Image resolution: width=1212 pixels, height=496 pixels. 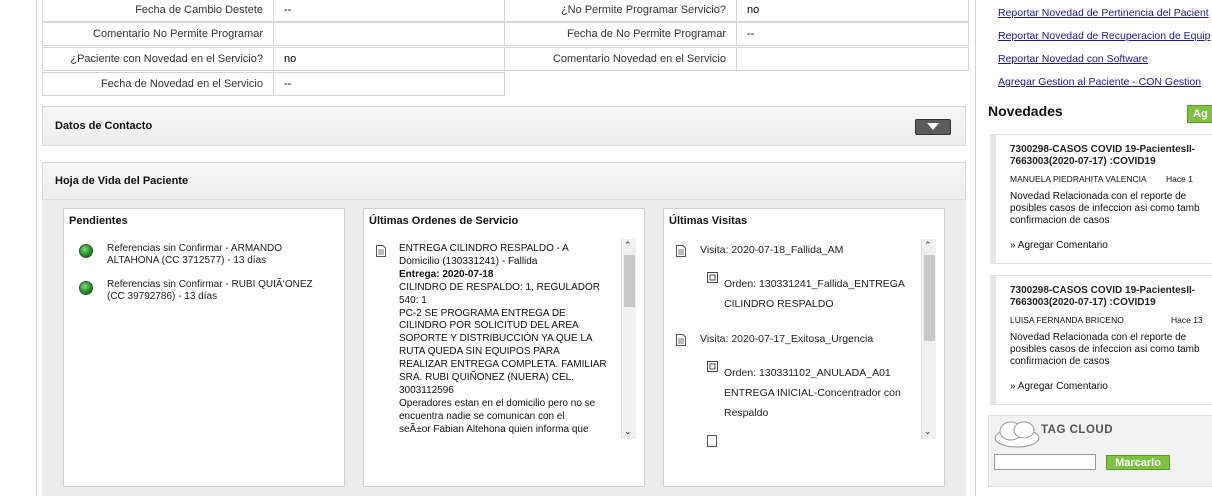 I want to click on section-title: Hoja de Vida del Paciente, so click(x=122, y=181).